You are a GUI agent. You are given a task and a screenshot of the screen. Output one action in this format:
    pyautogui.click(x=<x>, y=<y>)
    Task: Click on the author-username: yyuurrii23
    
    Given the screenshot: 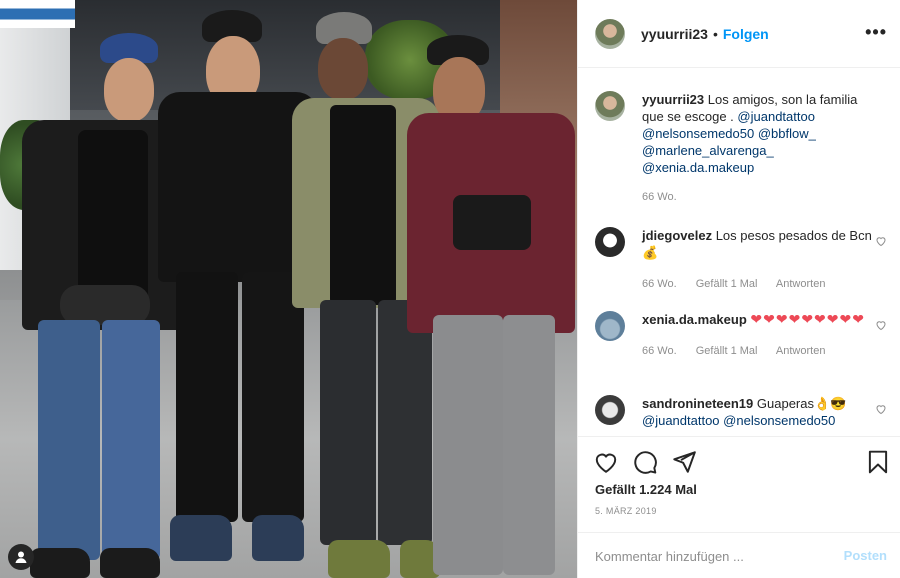 What is the action you would take?
    pyautogui.click(x=674, y=34)
    